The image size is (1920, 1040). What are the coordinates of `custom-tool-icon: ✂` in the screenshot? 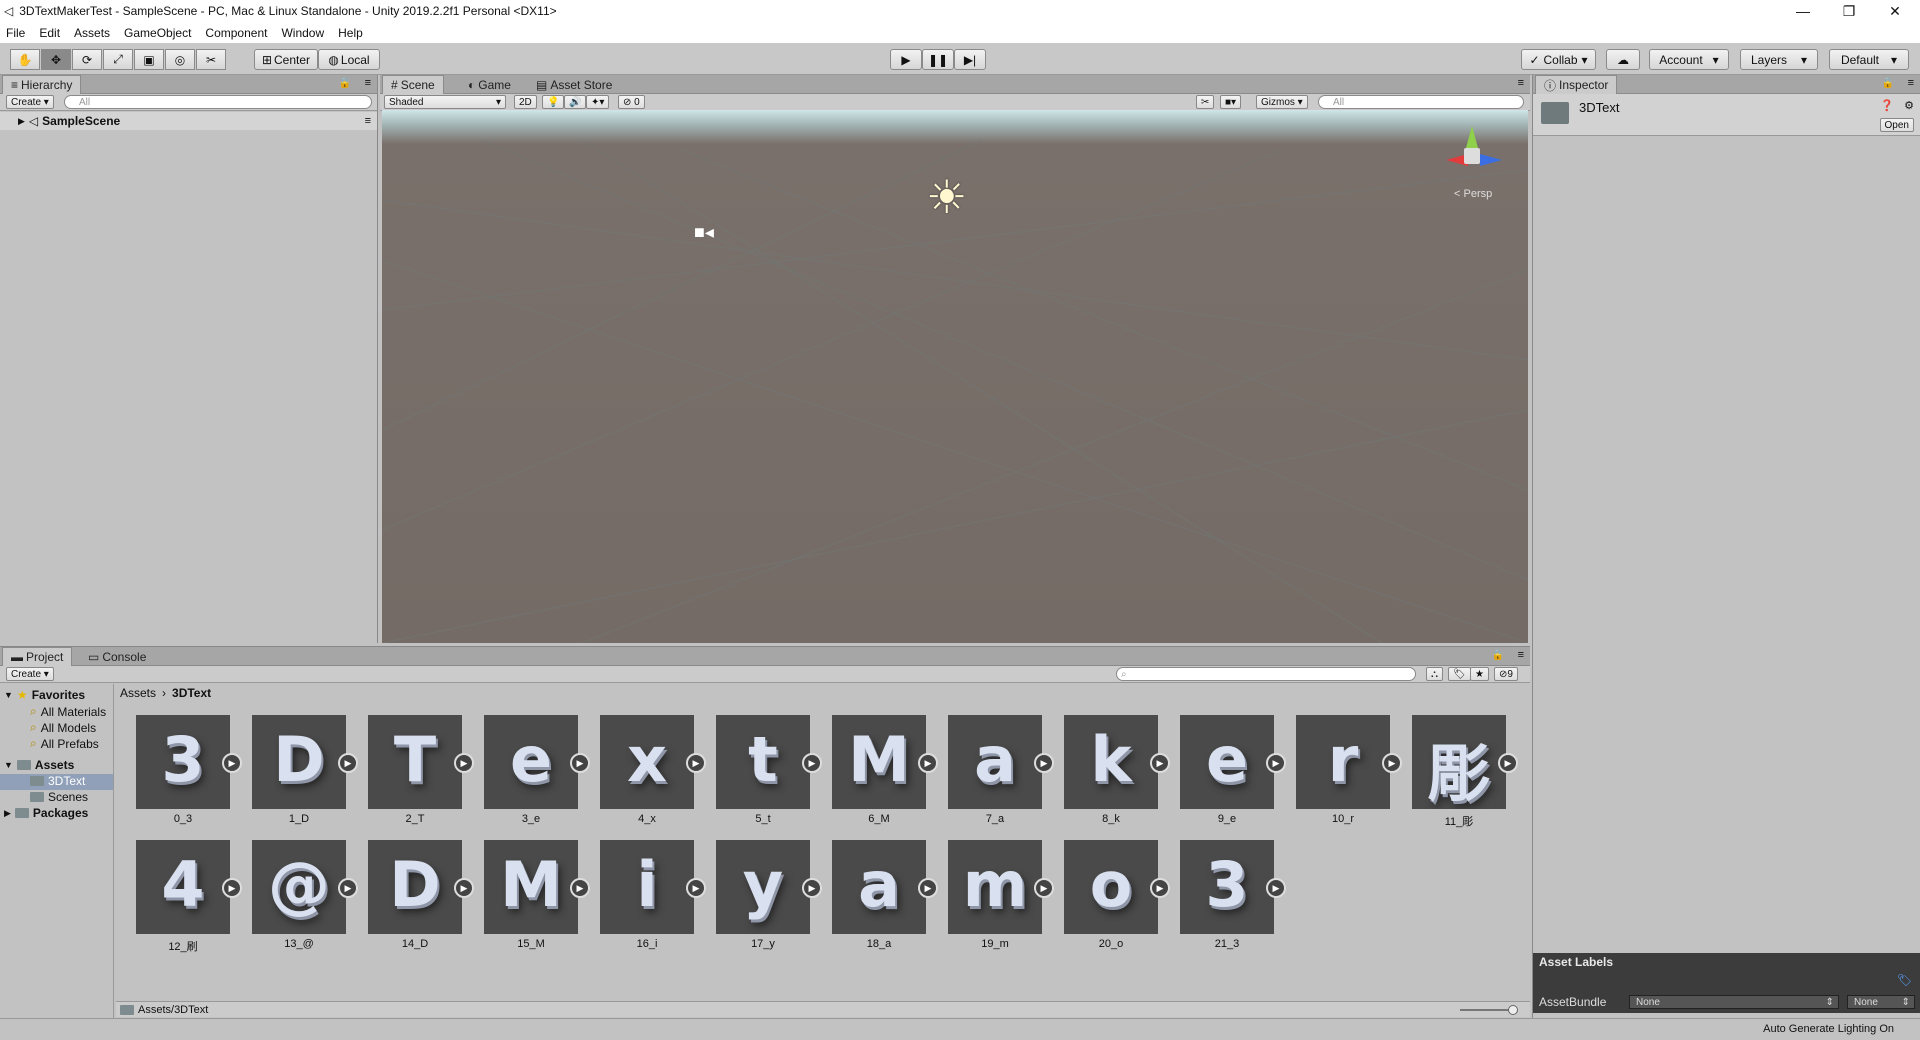 It's located at (211, 59).